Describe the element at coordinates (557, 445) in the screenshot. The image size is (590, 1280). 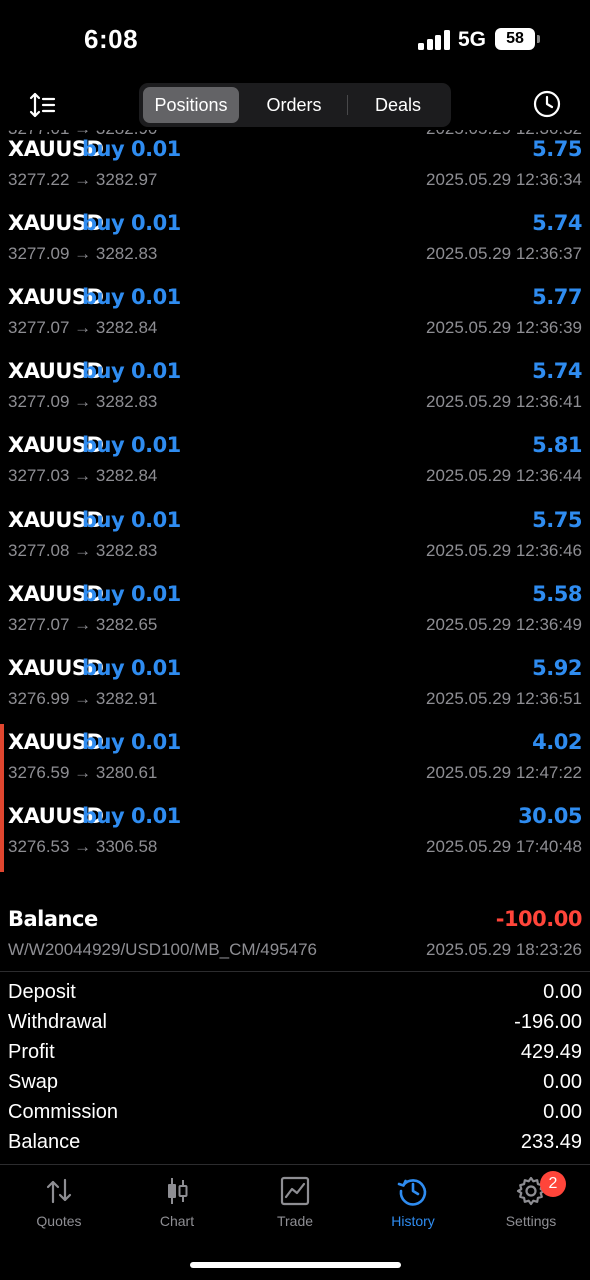
I see `deal-profit: 5.81` at that location.